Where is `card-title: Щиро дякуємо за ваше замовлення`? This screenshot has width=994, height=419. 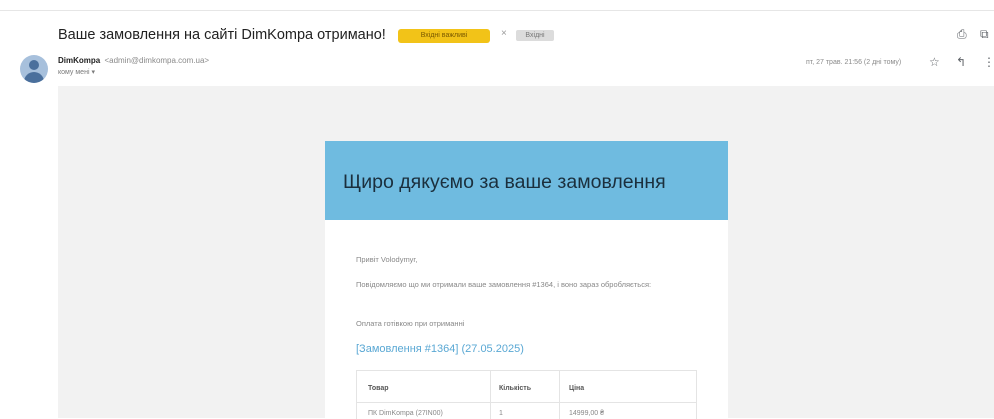 card-title: Щиро дякуємо за ваше замовлення is located at coordinates (504, 182).